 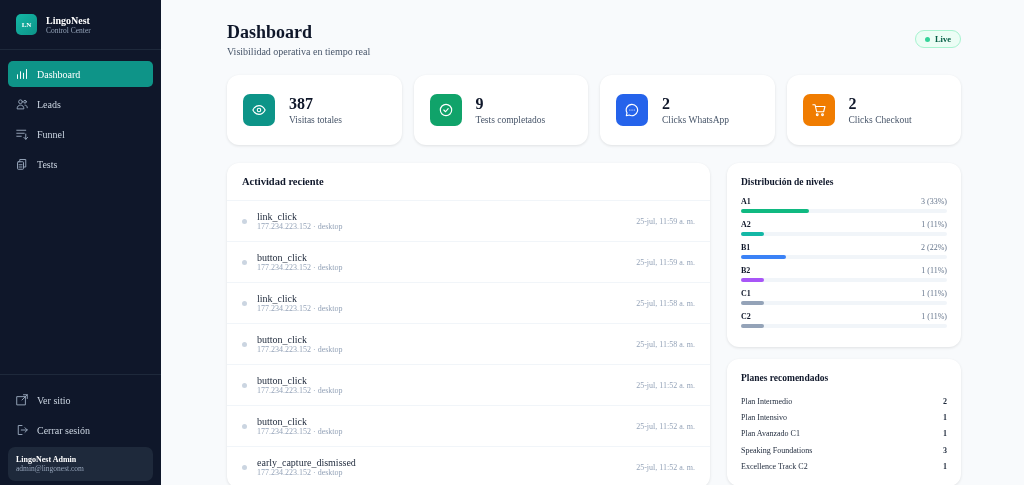 What do you see at coordinates (47, 459) in the screenshot?
I see `user-name: LingoNest Admin` at bounding box center [47, 459].